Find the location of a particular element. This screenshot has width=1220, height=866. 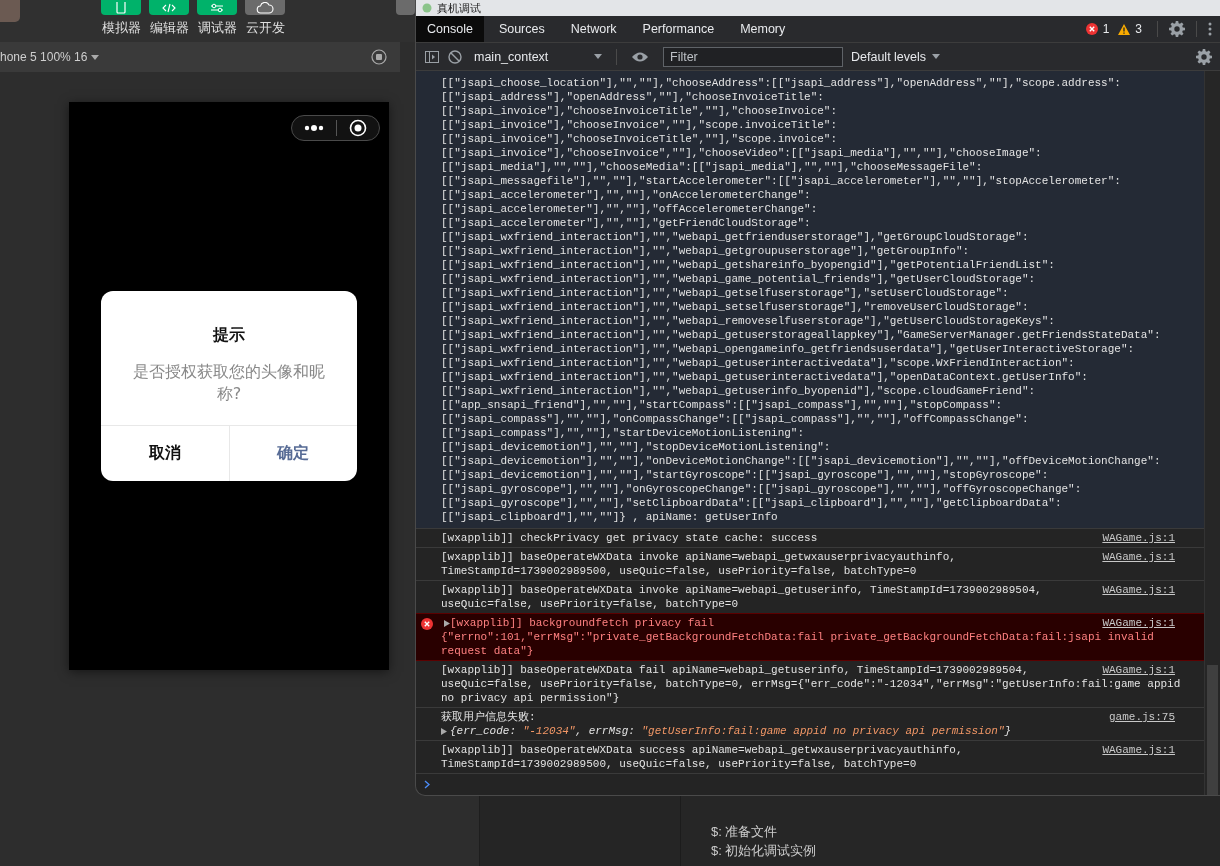

warning-icon is located at coordinates (1124, 29).